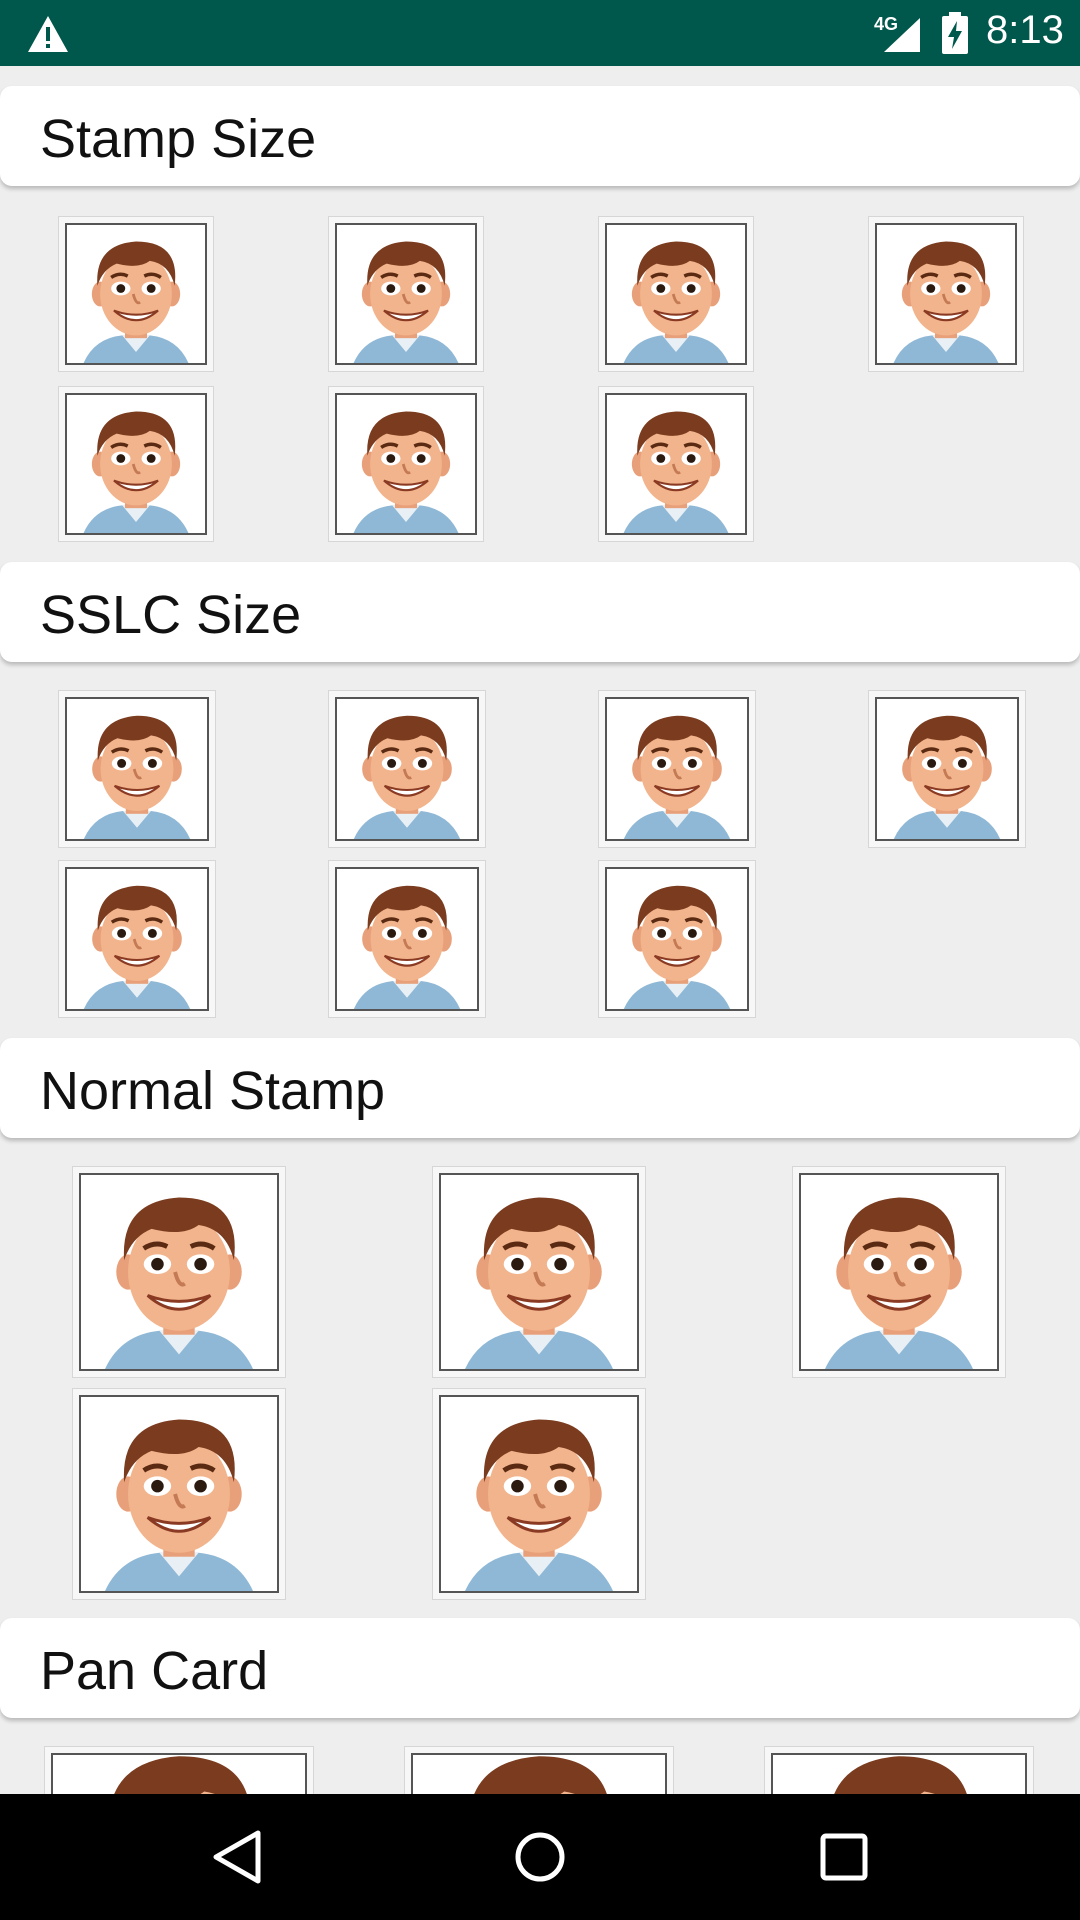  I want to click on warning-icon, so click(48, 34).